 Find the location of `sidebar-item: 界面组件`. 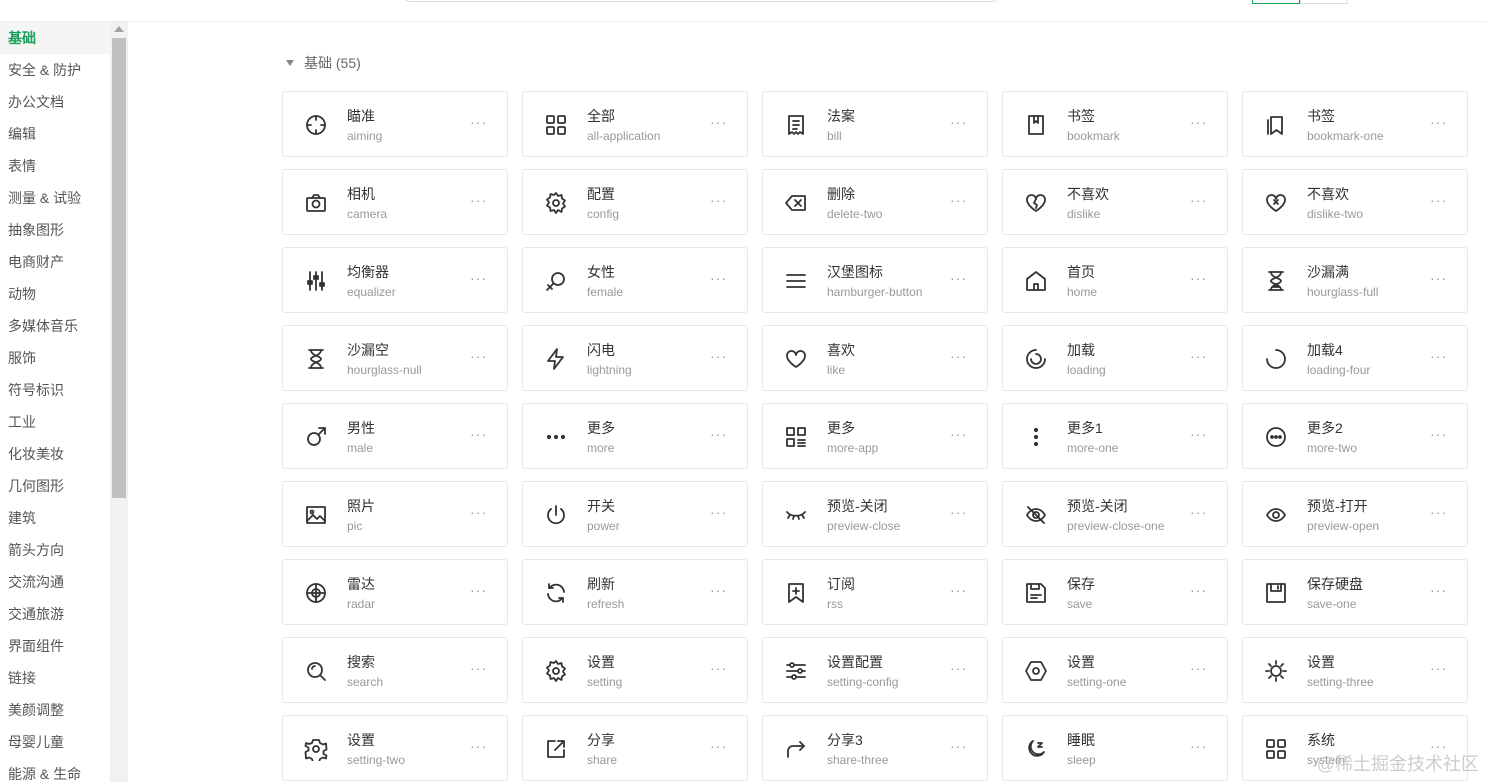

sidebar-item: 界面组件 is located at coordinates (55, 646).